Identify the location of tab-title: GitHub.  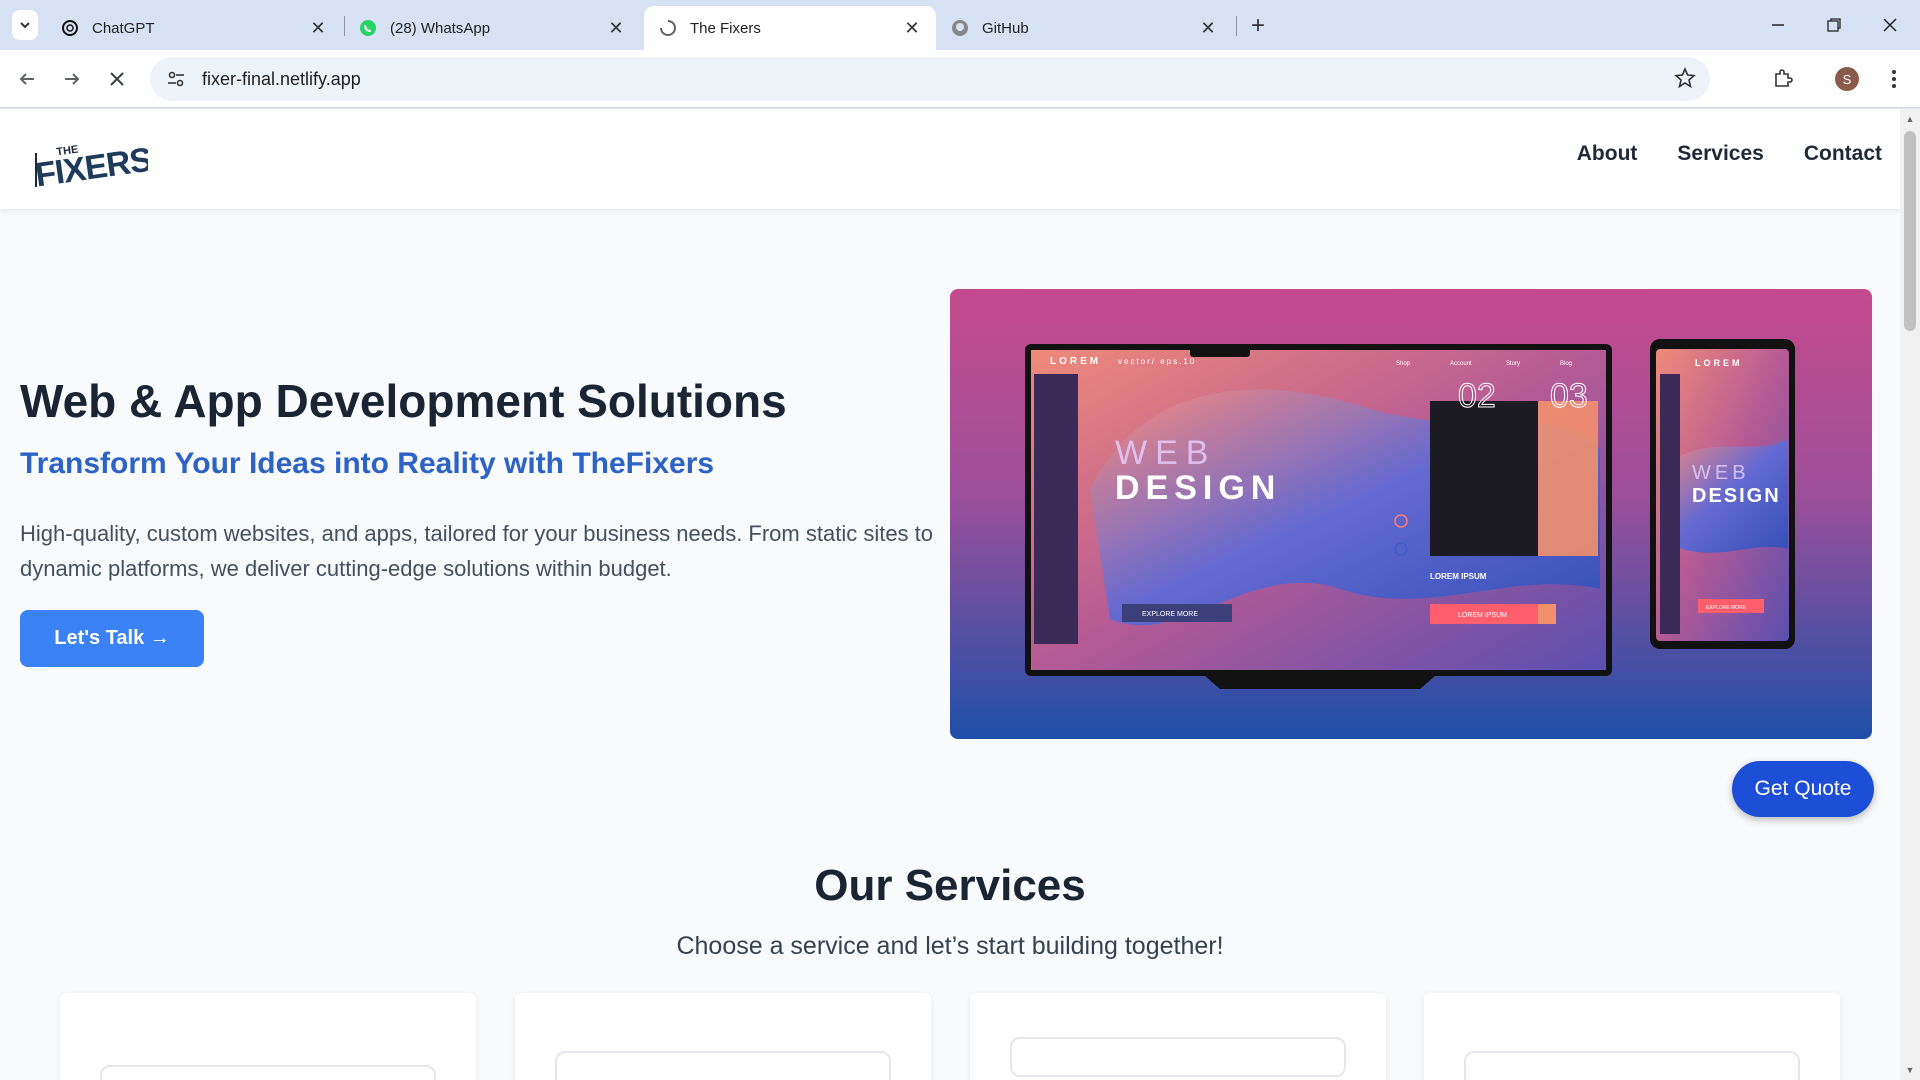
(1005, 28).